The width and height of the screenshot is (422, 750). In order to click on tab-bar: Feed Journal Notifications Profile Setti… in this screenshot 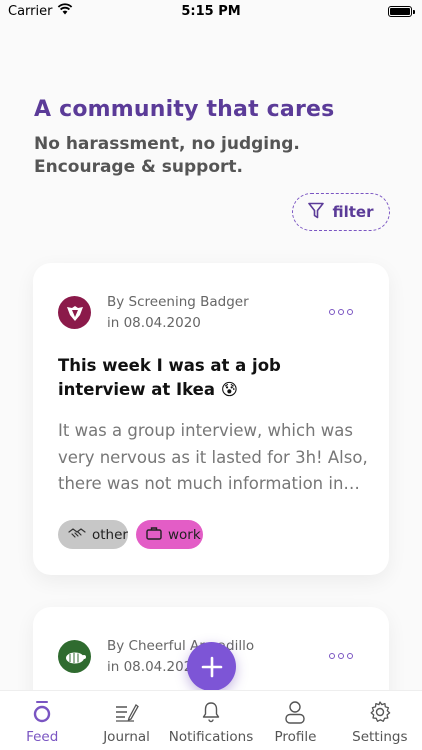, I will do `click(211, 720)`.